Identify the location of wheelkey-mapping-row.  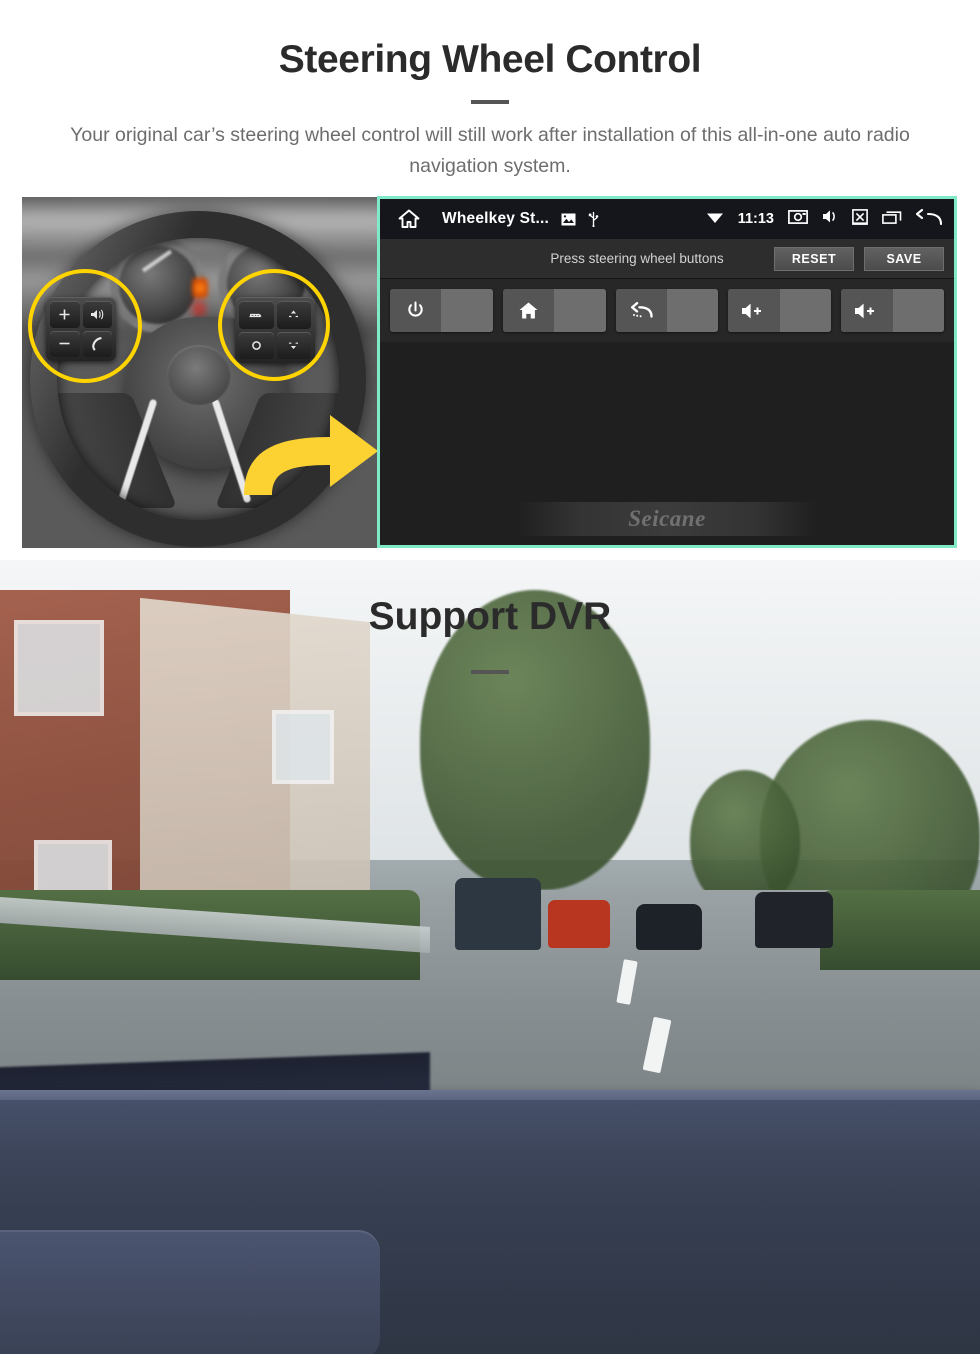
(667, 310).